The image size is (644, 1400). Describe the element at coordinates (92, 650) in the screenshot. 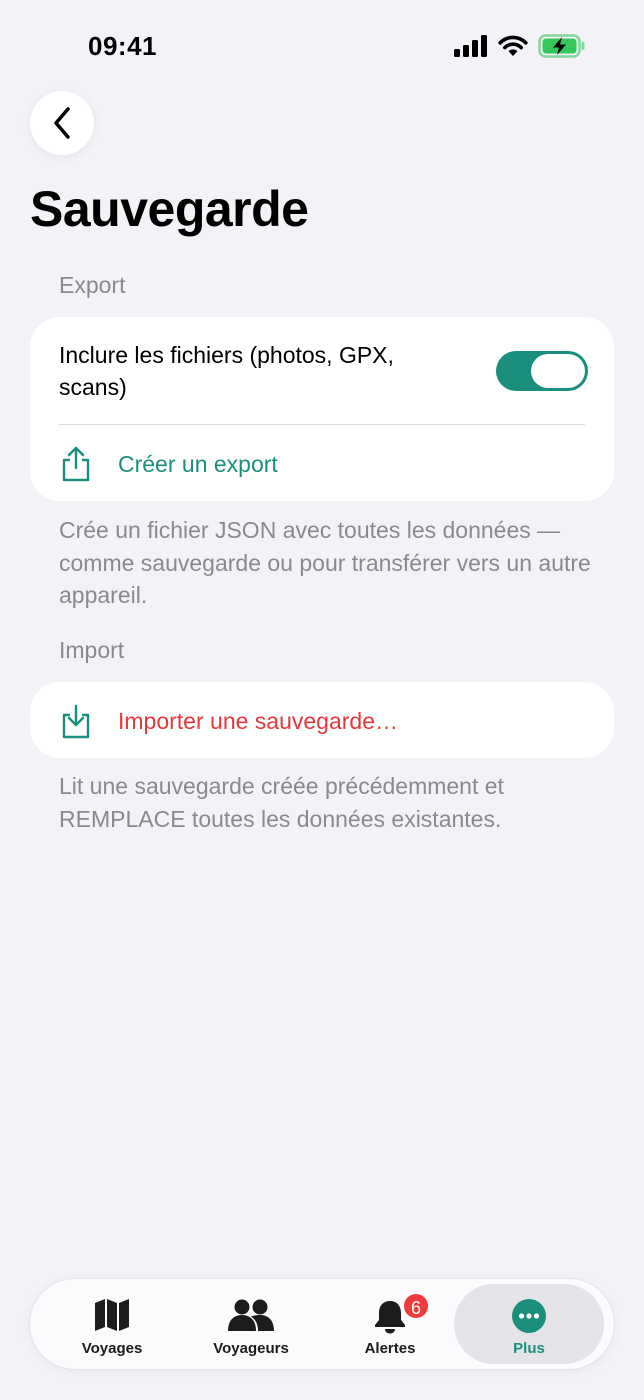

I see `import-section-header: Import` at that location.